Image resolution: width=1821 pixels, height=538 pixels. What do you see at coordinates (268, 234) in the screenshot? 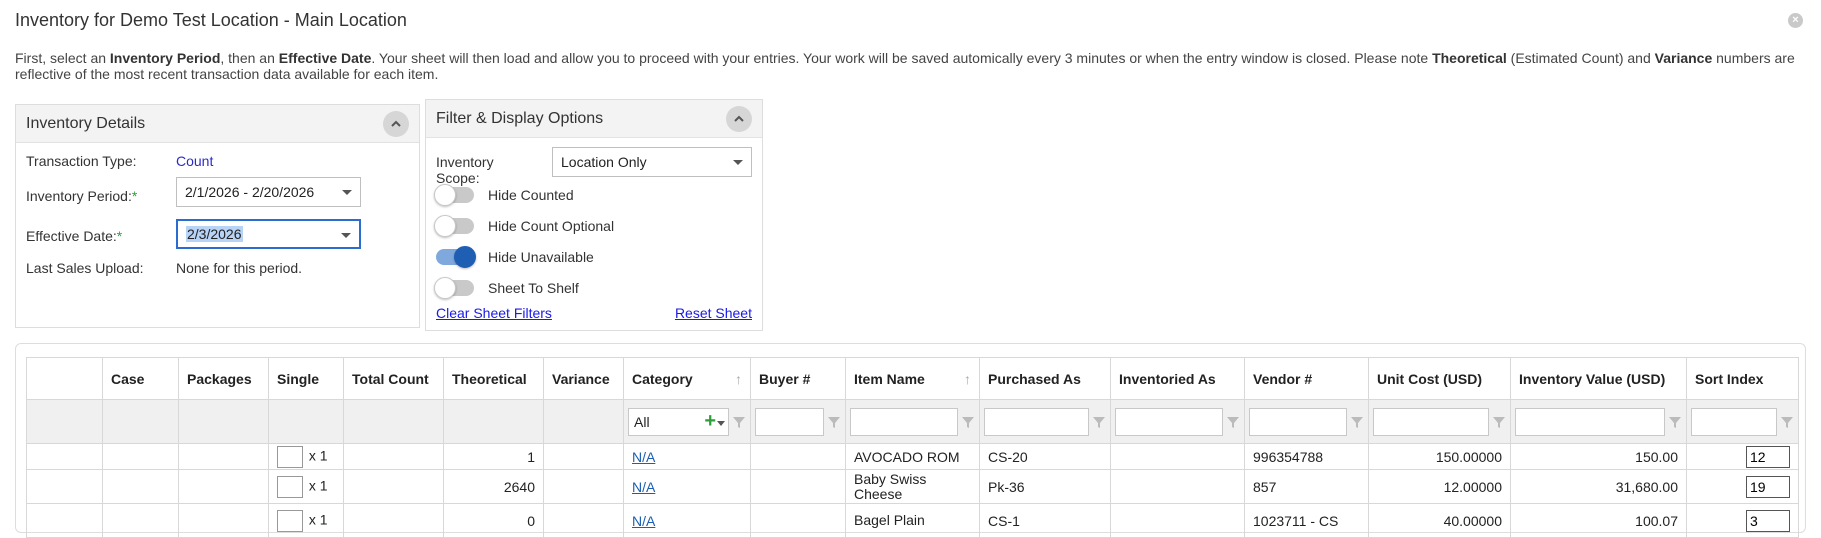
I see `effective-date-select: 2/3/2026` at bounding box center [268, 234].